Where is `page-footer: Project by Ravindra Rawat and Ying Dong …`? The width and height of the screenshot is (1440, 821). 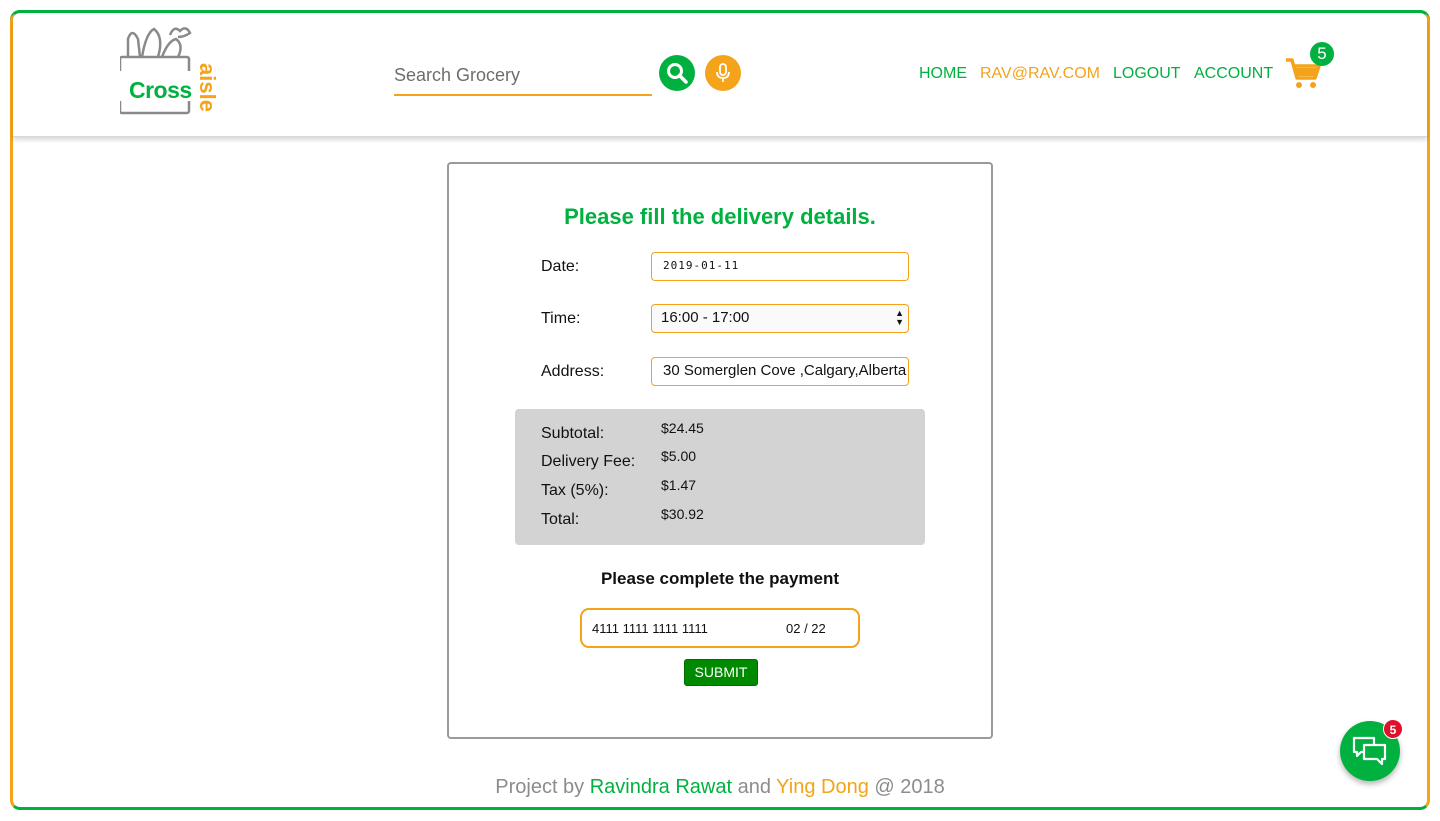
page-footer: Project by Ravindra Rawat and Ying Dong … is located at coordinates (720, 787).